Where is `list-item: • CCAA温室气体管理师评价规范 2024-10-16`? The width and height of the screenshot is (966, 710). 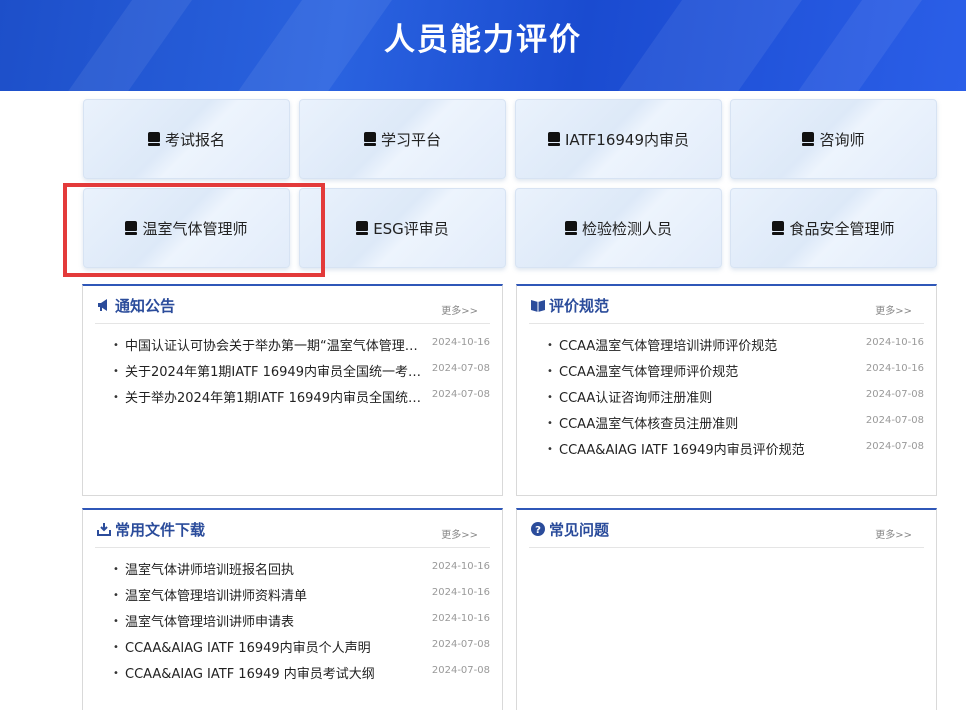
list-item: • CCAA温室气体管理师评价规范 2024-10-16 is located at coordinates (735, 371).